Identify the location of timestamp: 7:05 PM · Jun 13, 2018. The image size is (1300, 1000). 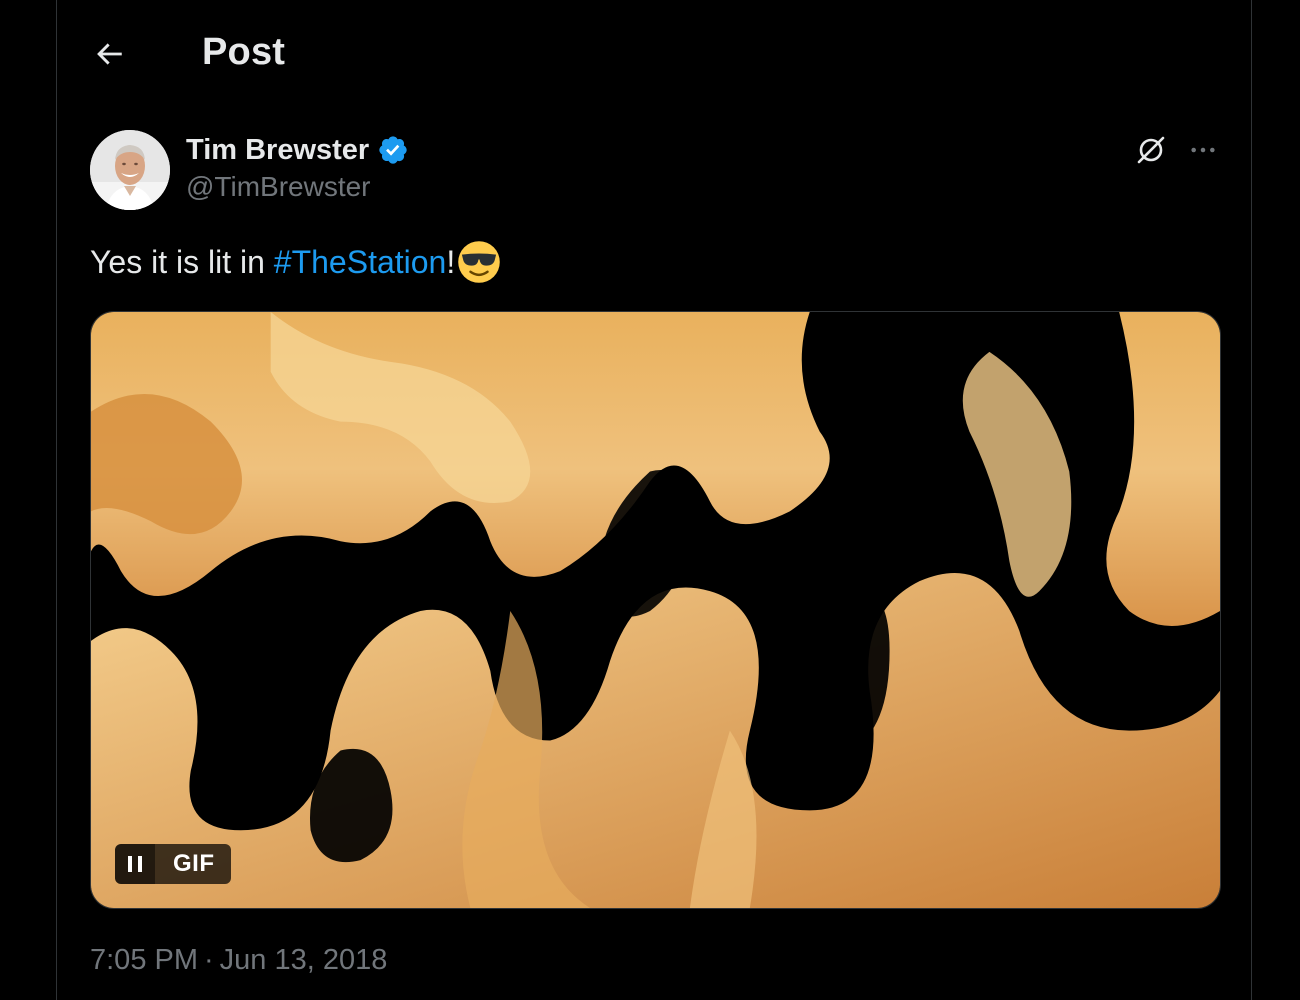
(238, 960).